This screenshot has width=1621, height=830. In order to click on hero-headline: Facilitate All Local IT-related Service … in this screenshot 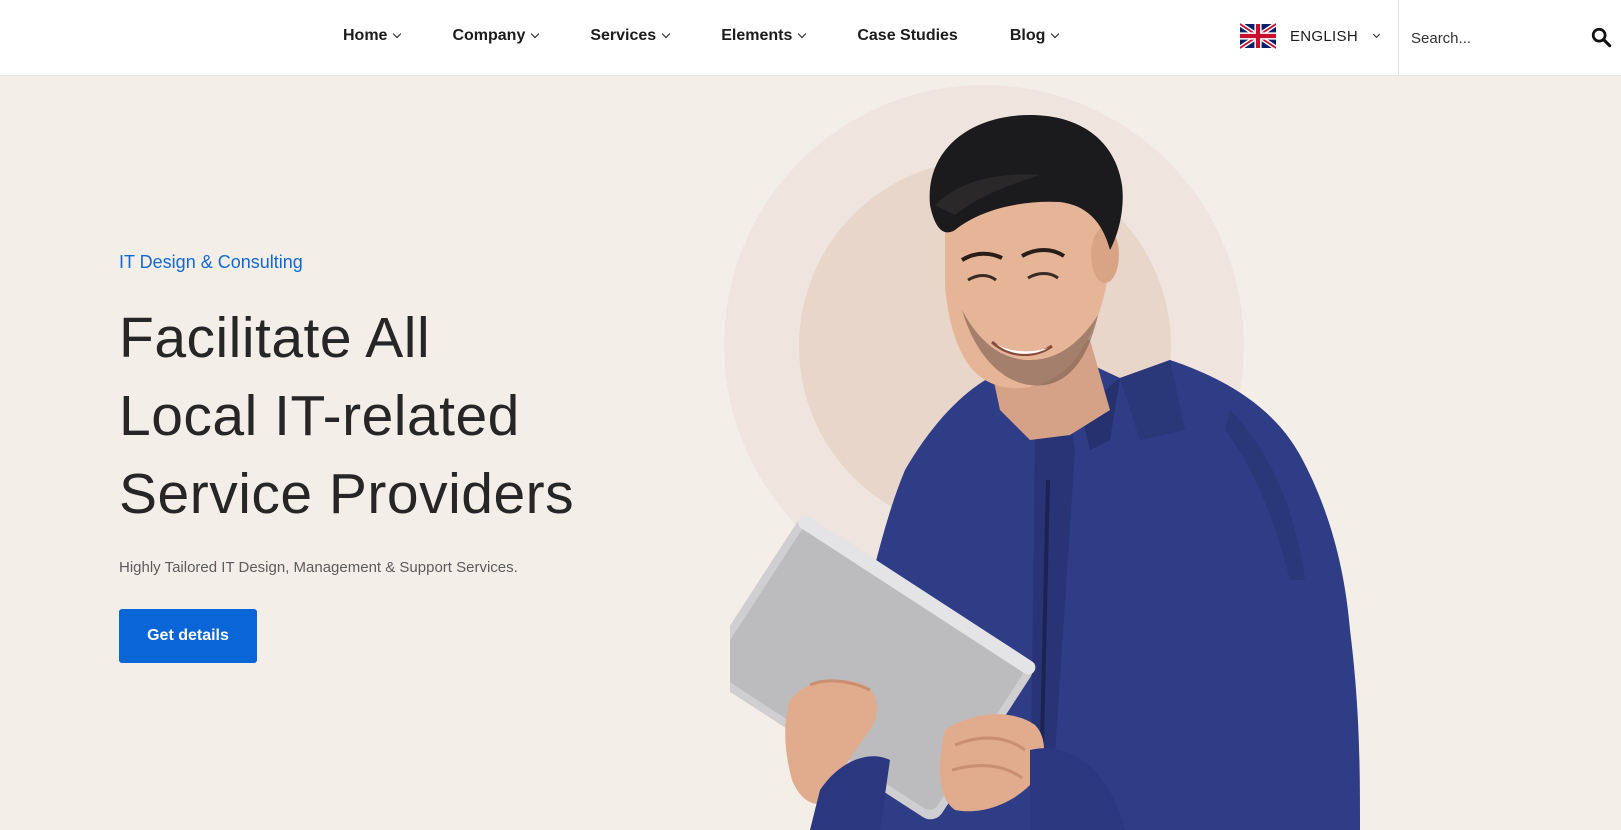, I will do `click(399, 416)`.